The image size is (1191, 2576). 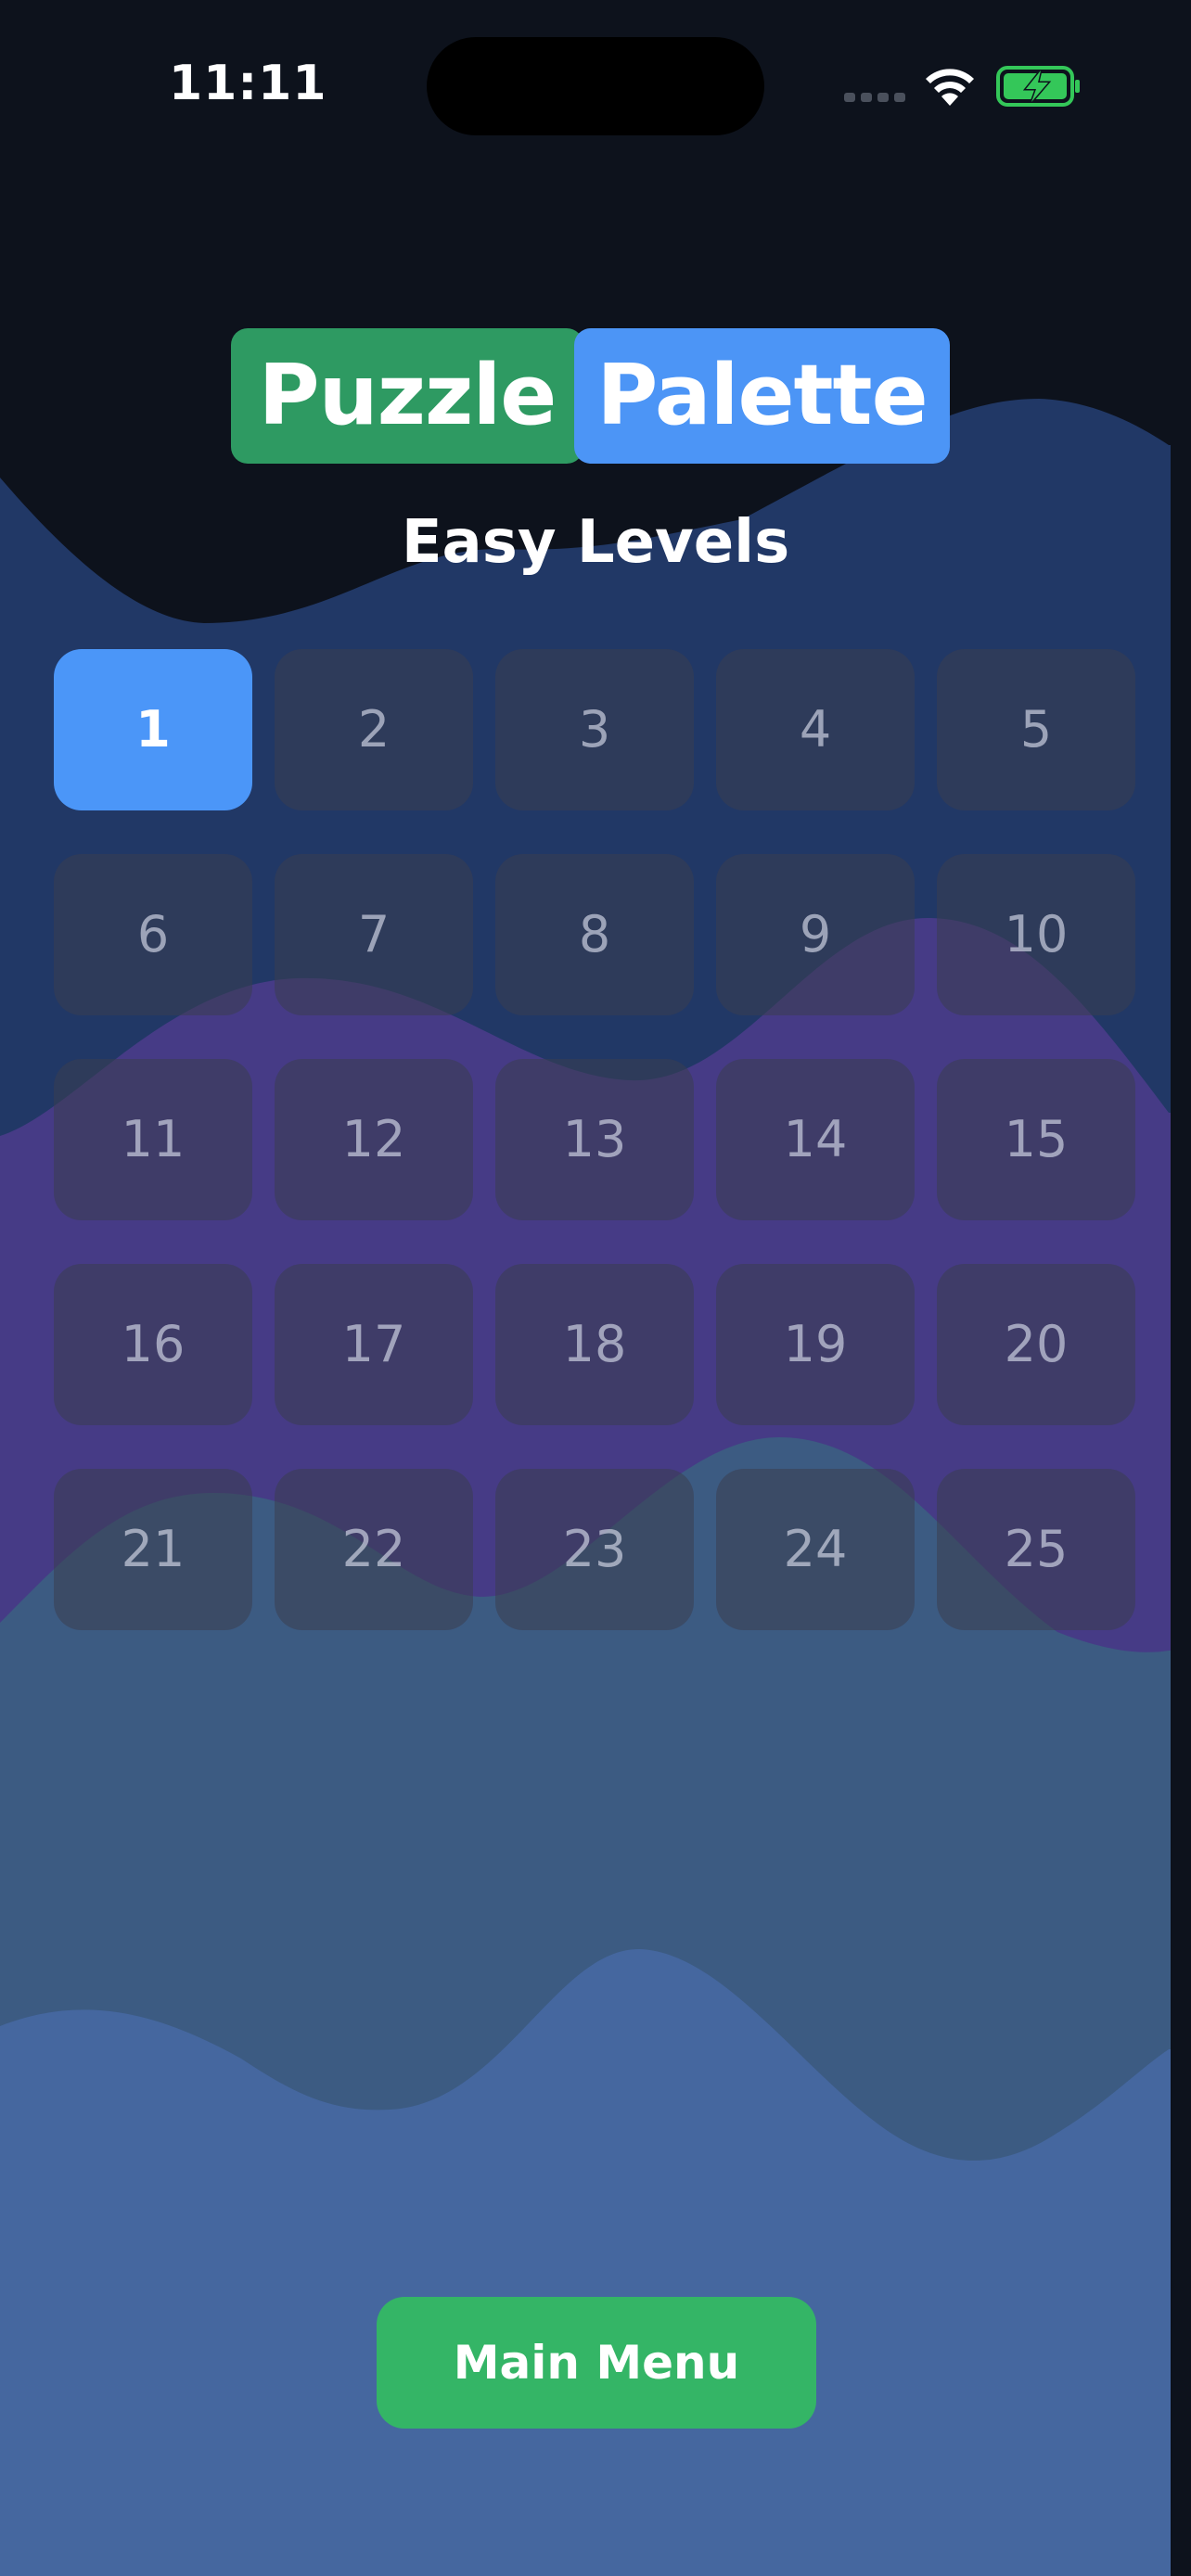 What do you see at coordinates (762, 396) in the screenshot?
I see `title-palette: Palette` at bounding box center [762, 396].